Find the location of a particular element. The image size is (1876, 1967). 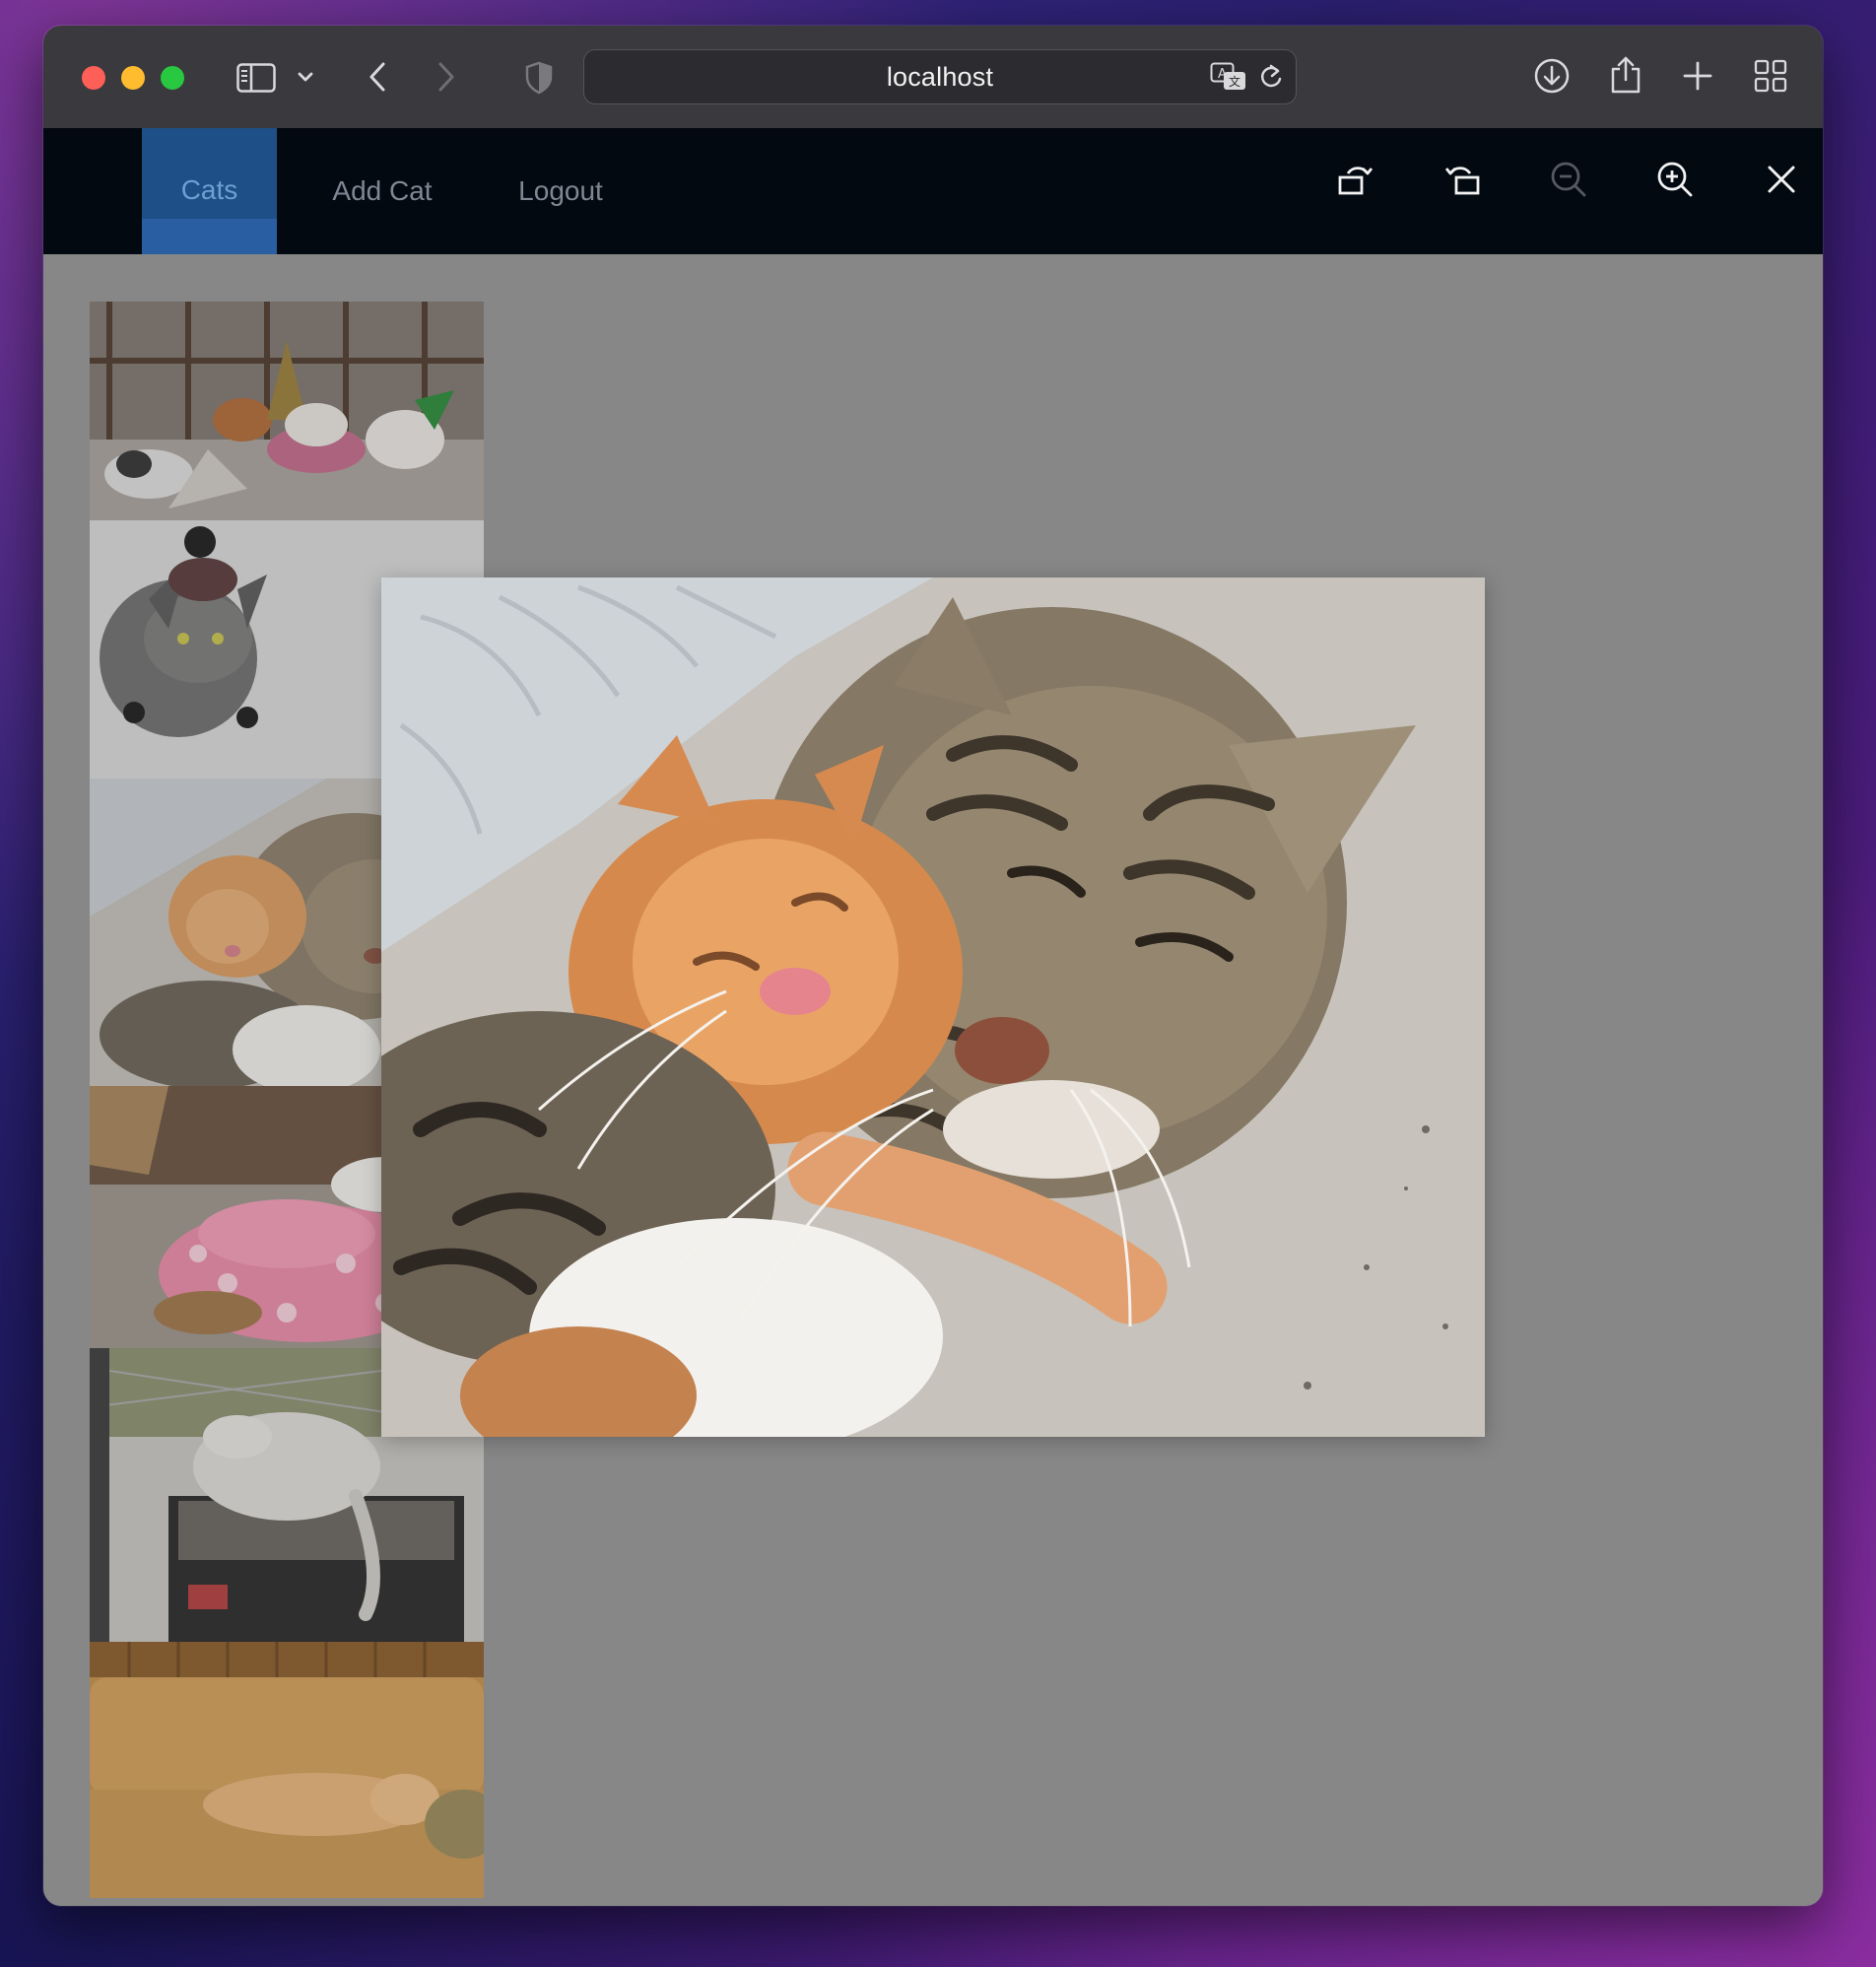

address-bar: localhost A文 is located at coordinates (940, 76).